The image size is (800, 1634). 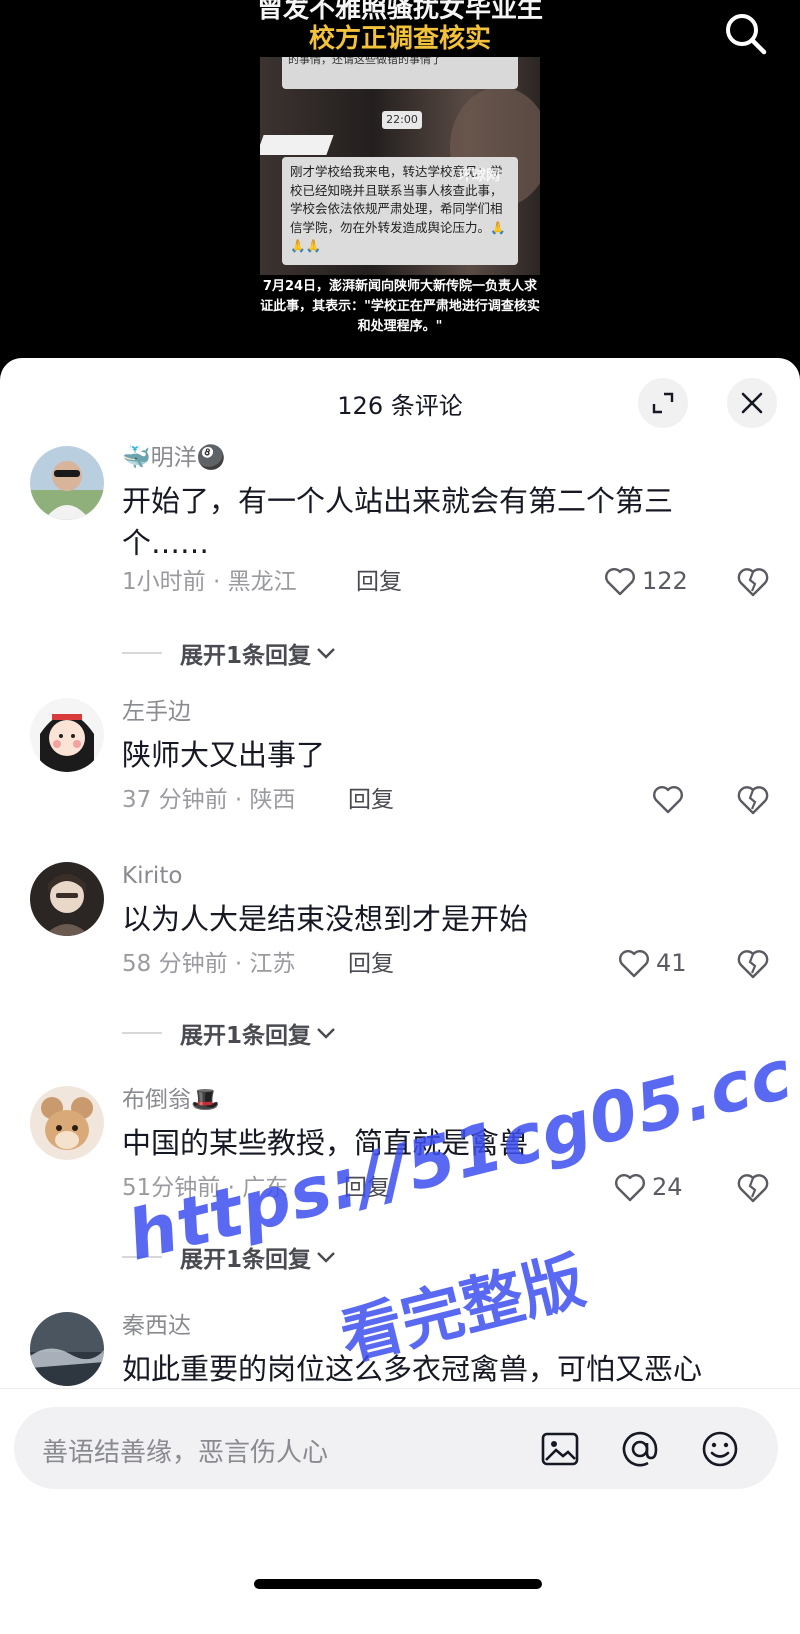 I want to click on comment-text: 中国的某些教授，简直就是禽兽, so click(x=325, y=1143).